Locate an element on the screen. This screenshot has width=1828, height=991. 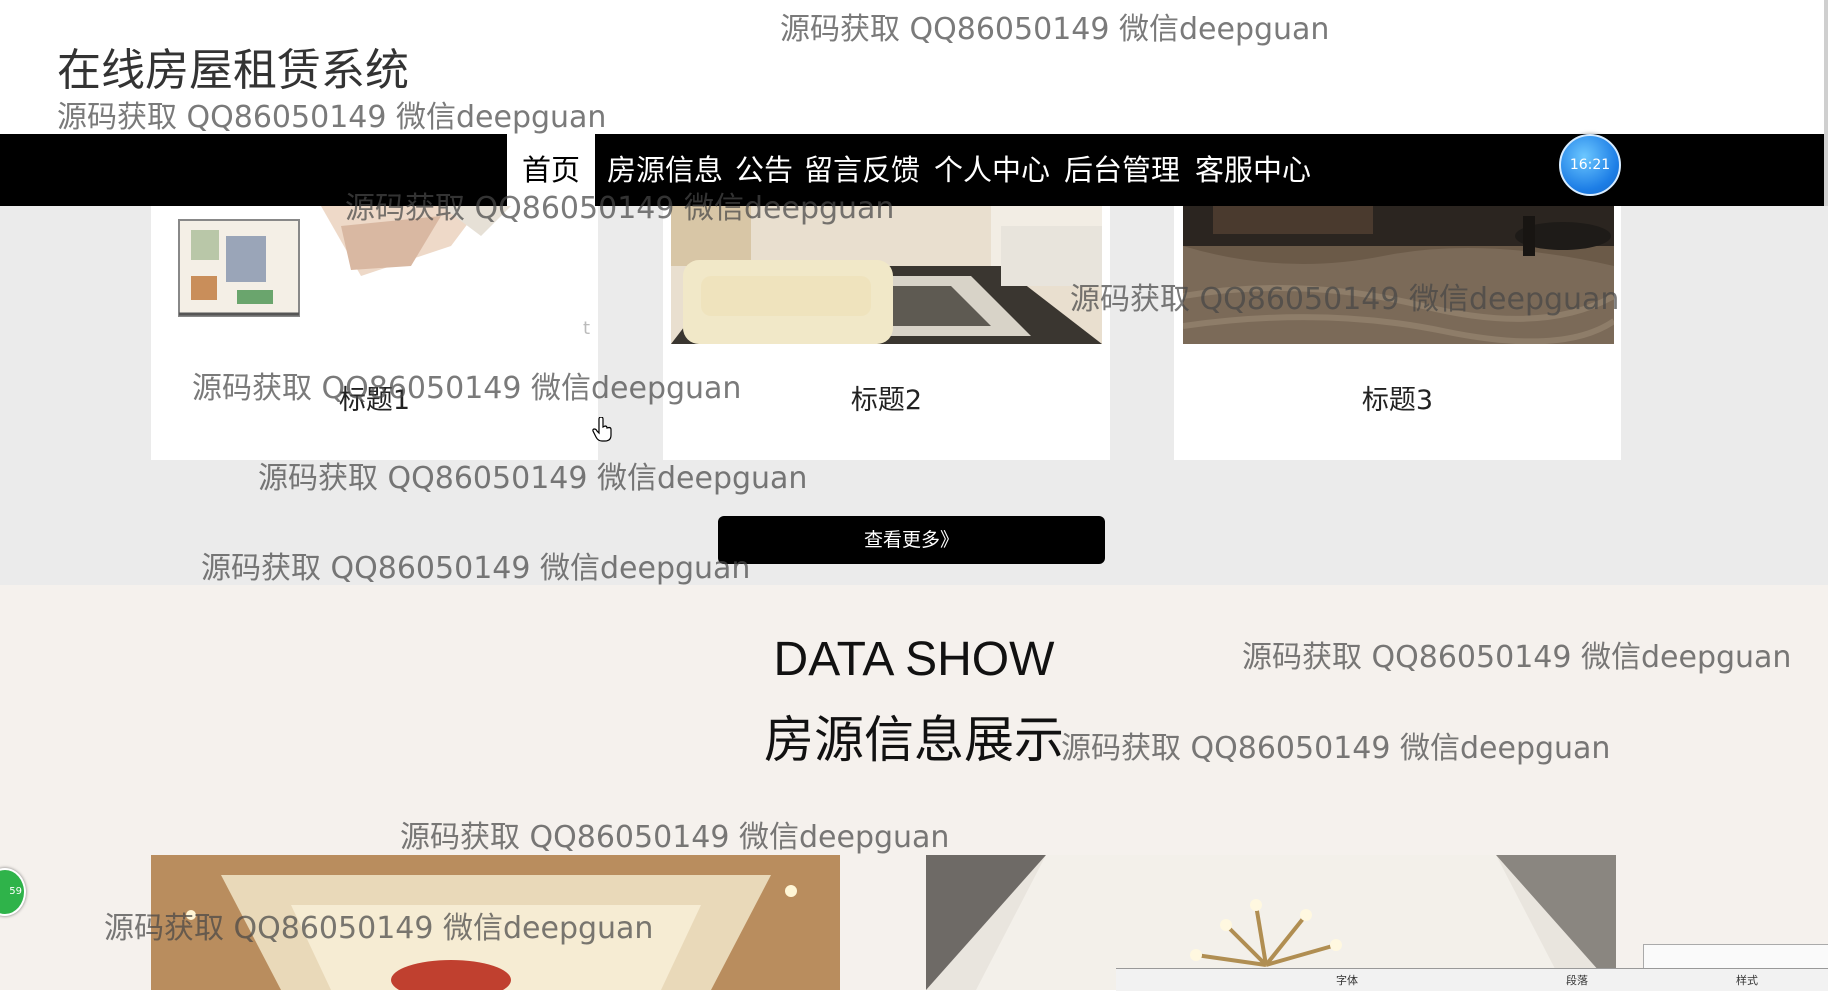
toolbar-label-font: 字体 is located at coordinates (1347, 980).